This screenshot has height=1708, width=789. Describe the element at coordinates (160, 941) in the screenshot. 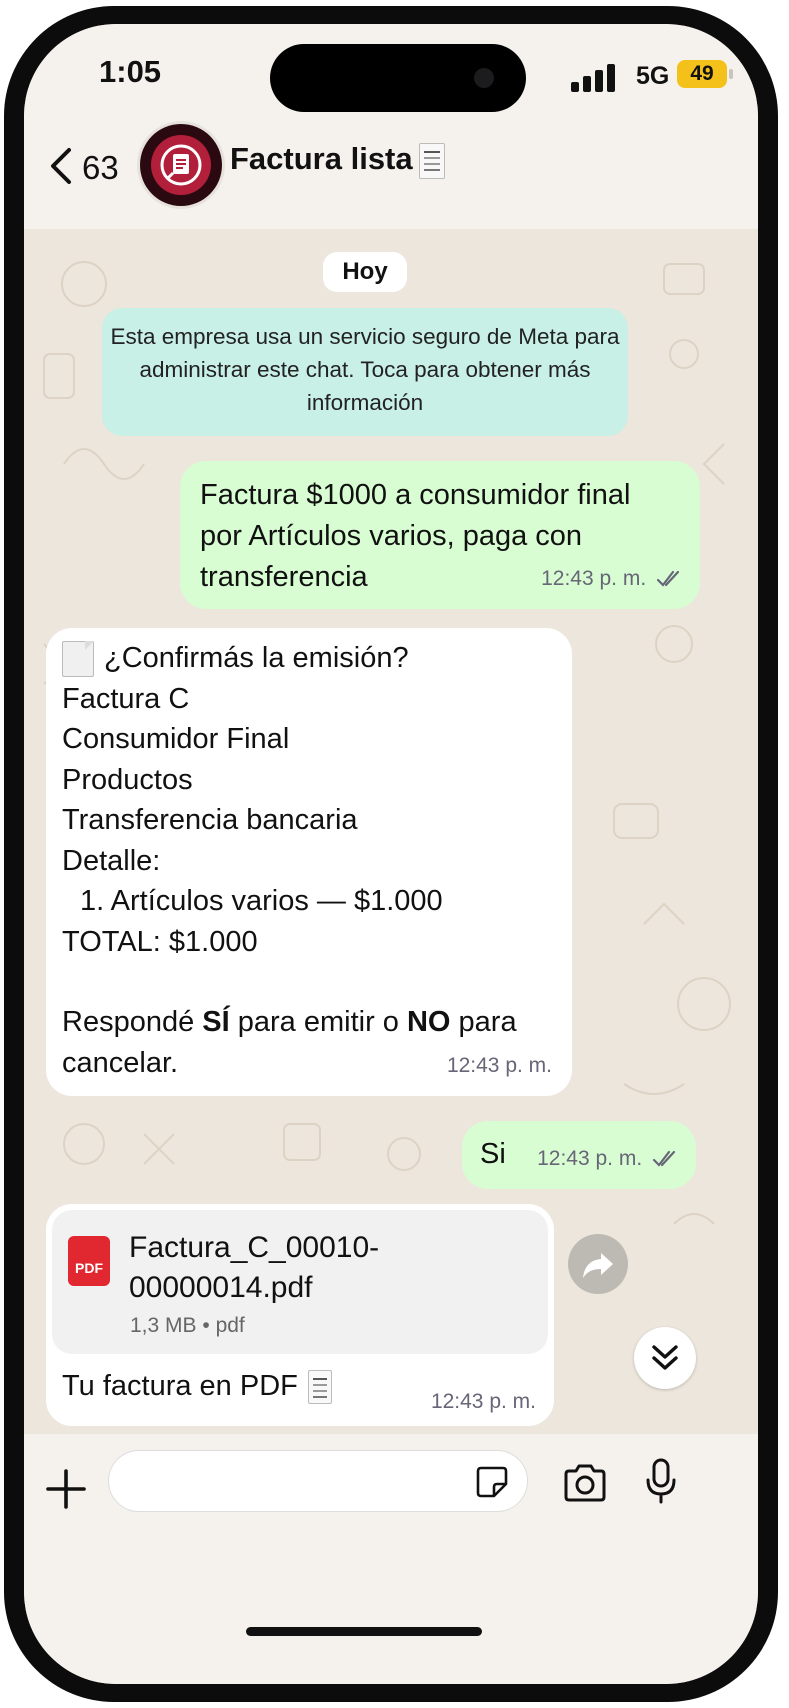

I see `invoice-total: TOTAL: $1.000` at that location.